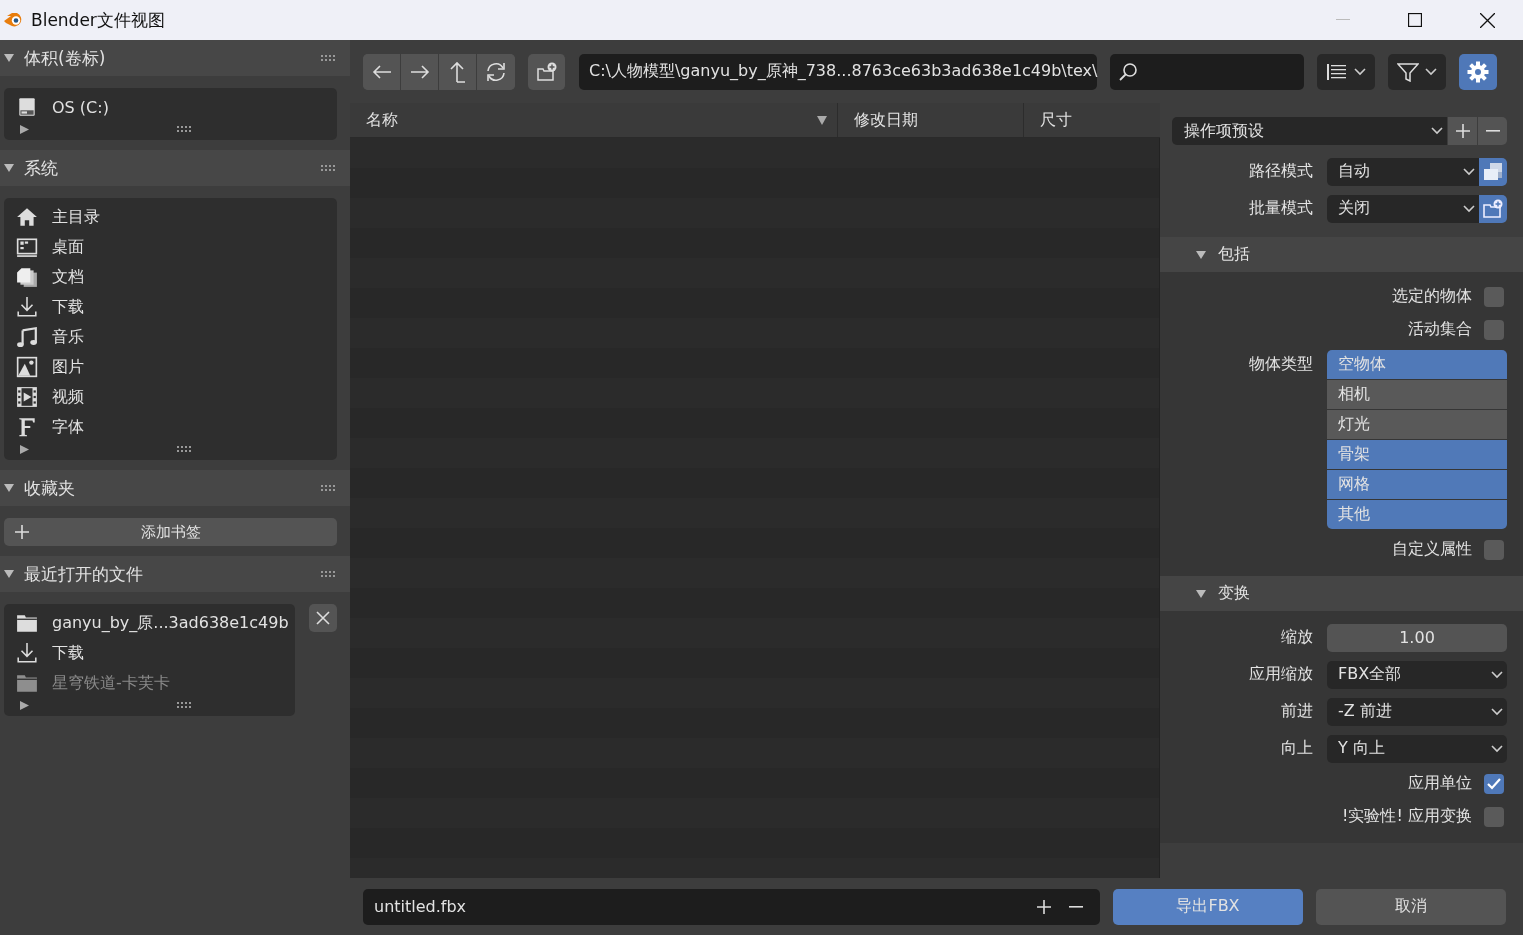  I want to click on music-note-icon, so click(27, 337).